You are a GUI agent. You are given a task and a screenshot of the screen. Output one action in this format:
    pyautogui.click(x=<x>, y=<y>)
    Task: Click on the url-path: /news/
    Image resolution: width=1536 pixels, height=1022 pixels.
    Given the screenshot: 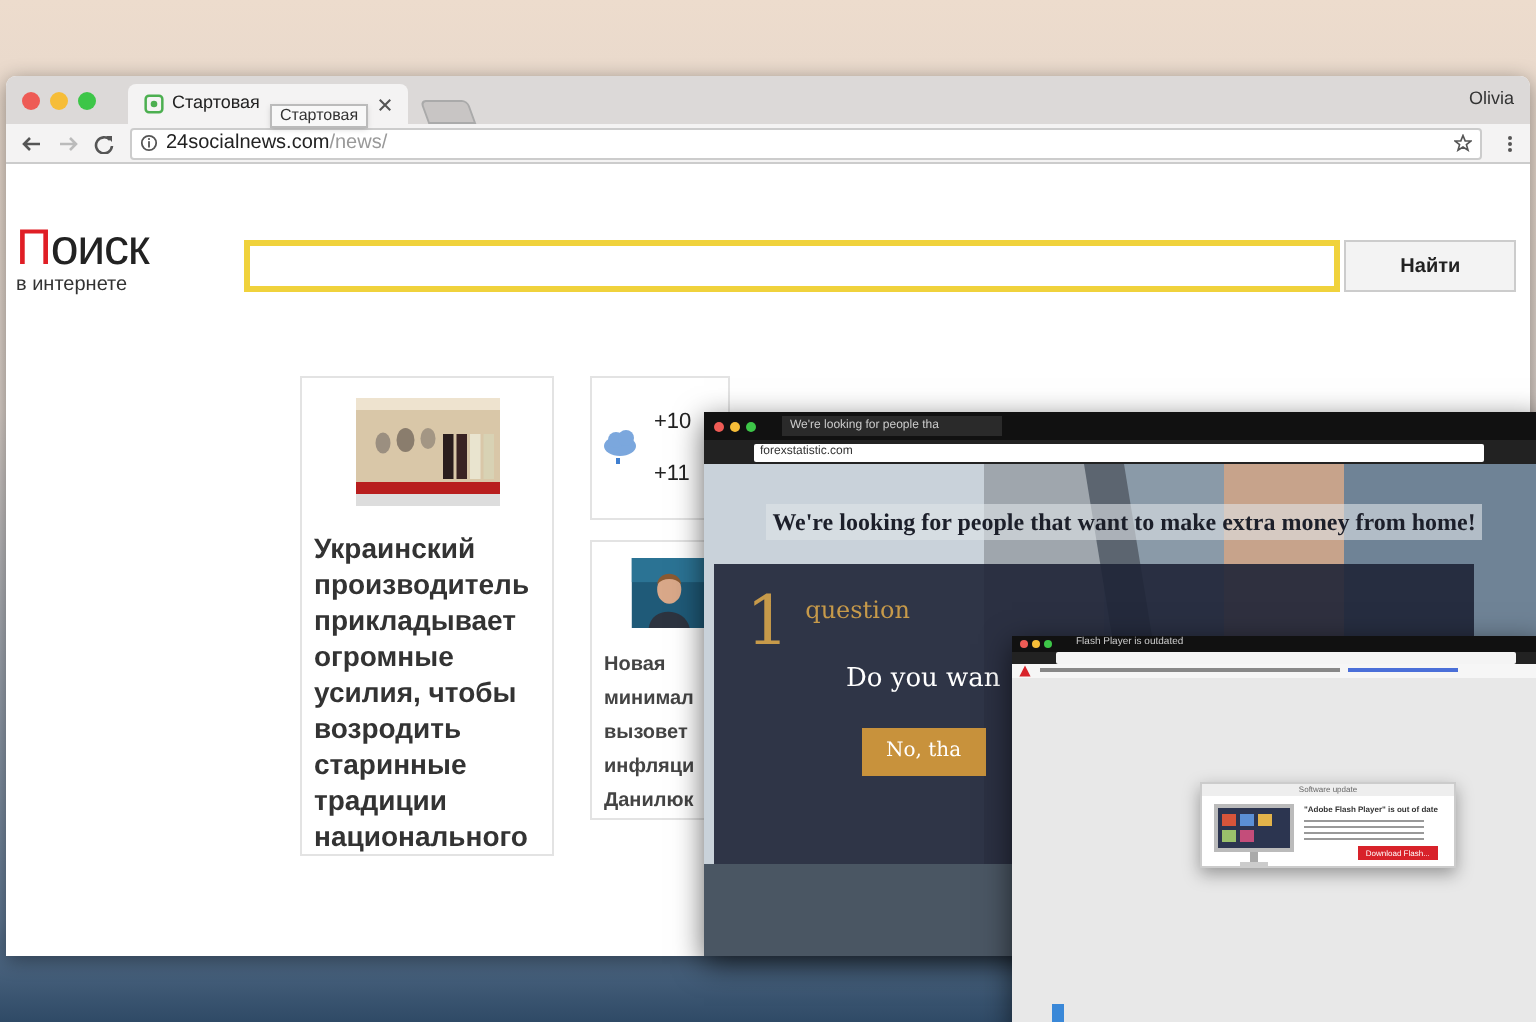 What is the action you would take?
    pyautogui.click(x=358, y=144)
    